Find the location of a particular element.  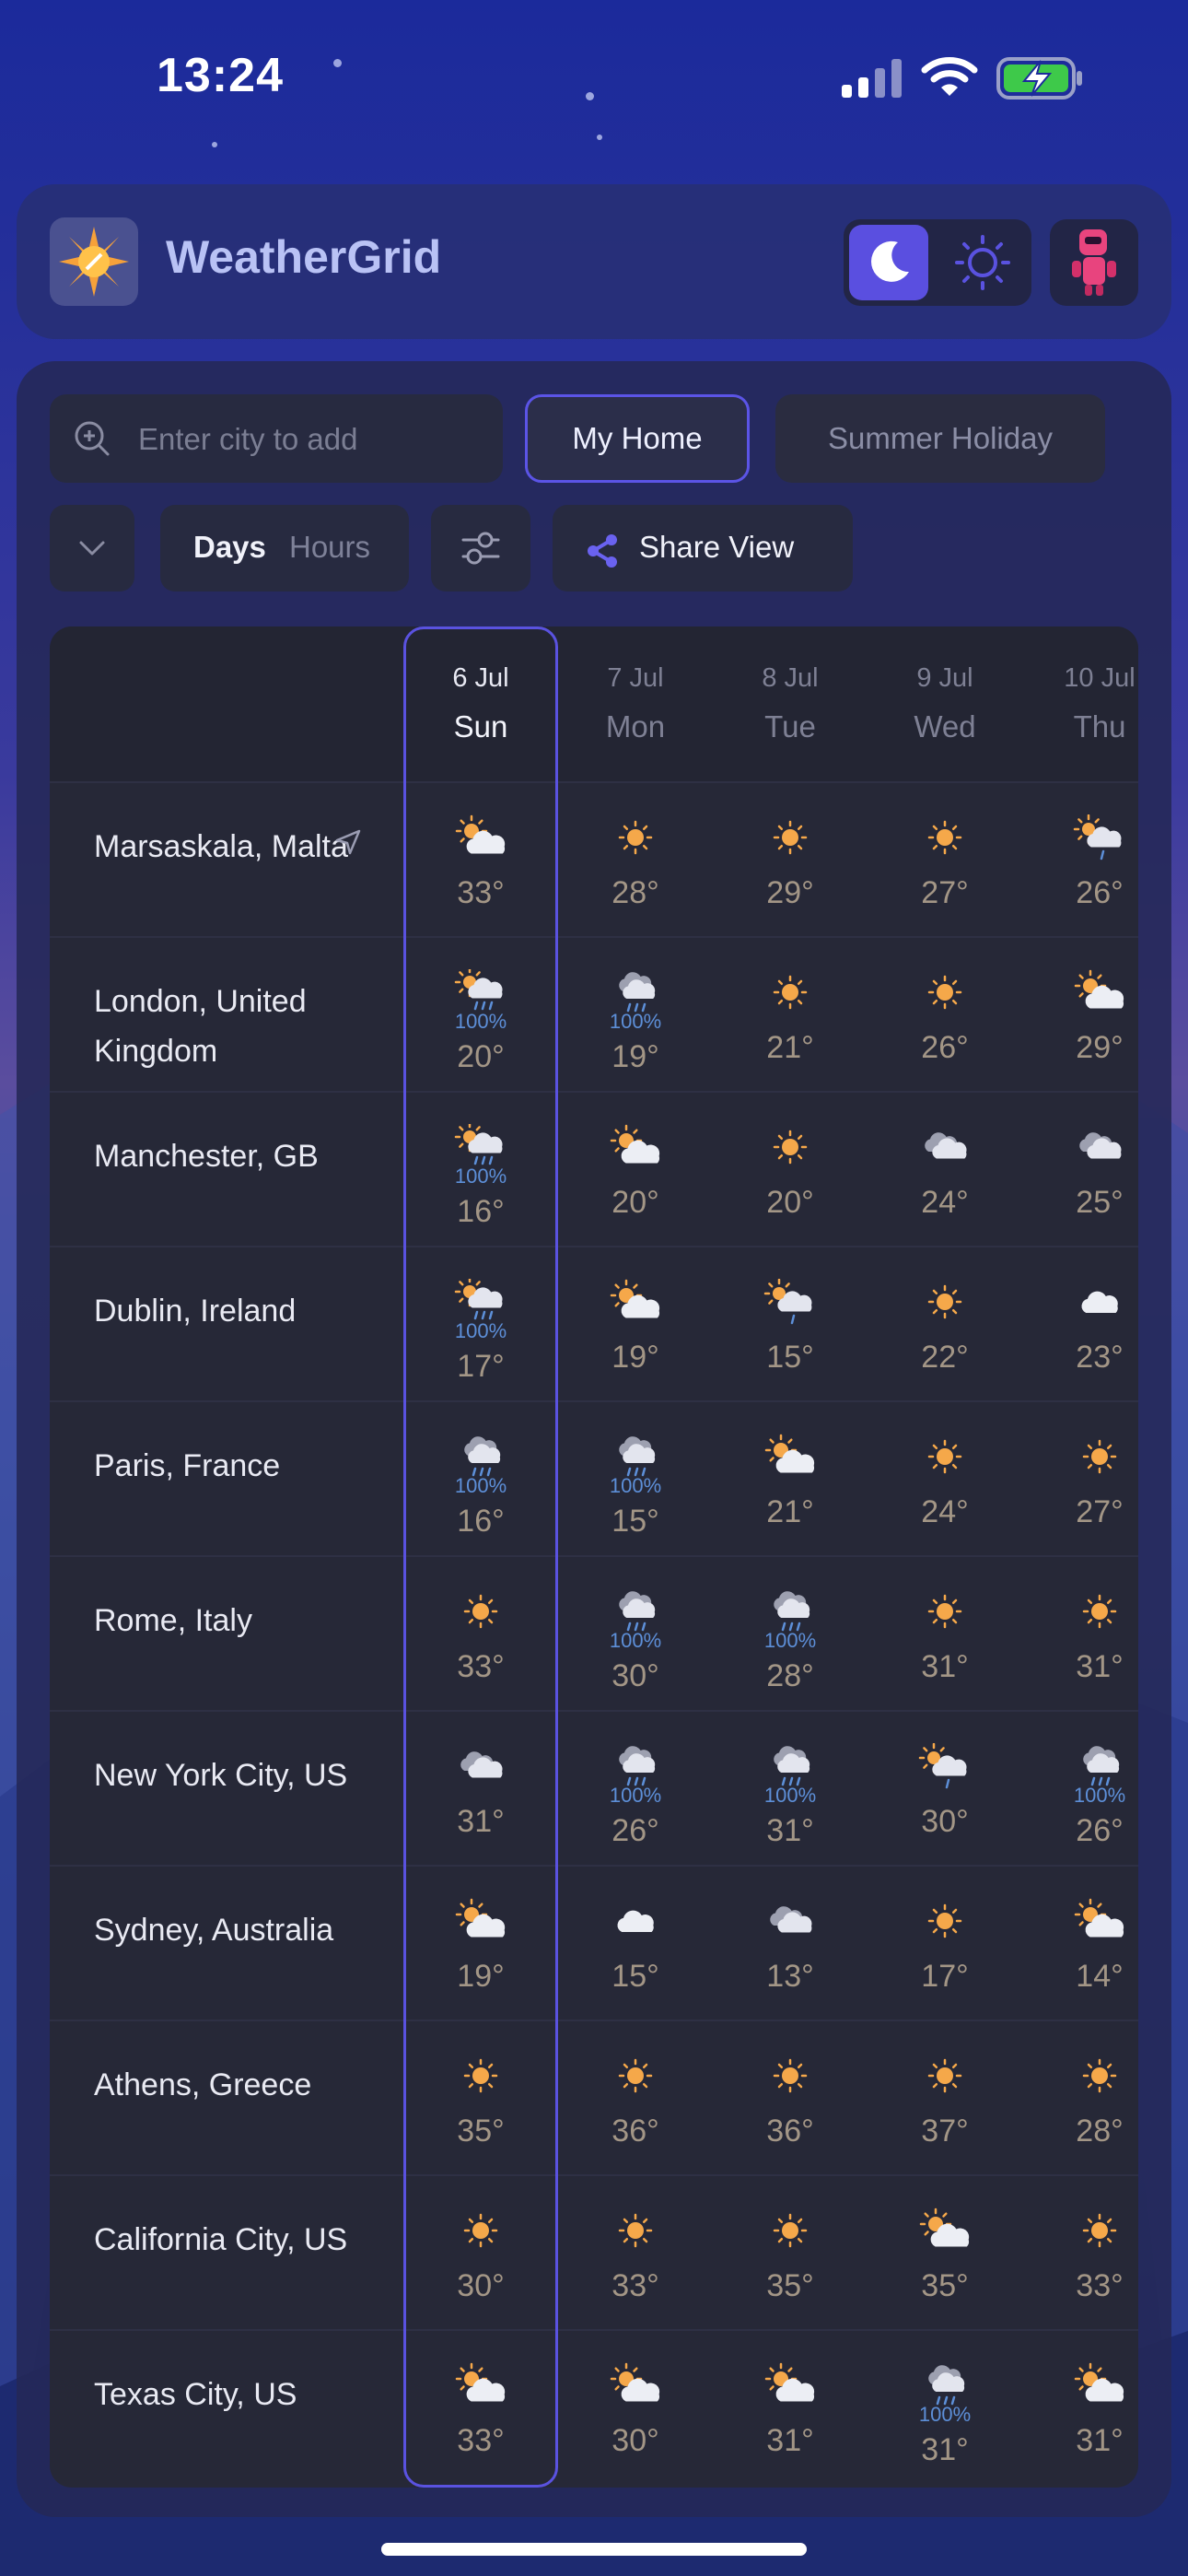

search-input is located at coordinates (313, 439).